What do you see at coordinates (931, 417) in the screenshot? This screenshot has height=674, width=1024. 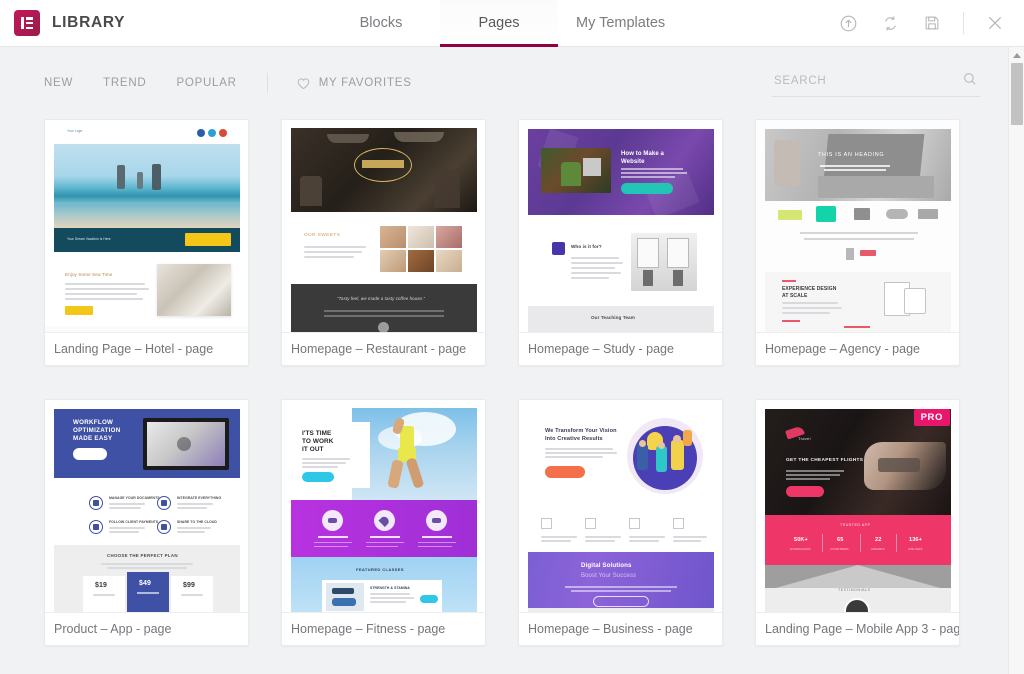 I see `pro-badge: PRO` at bounding box center [931, 417].